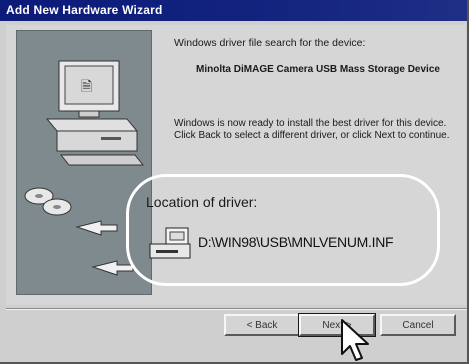 This screenshot has width=469, height=364. What do you see at coordinates (418, 325) in the screenshot?
I see `cancel-button: Cancel` at bounding box center [418, 325].